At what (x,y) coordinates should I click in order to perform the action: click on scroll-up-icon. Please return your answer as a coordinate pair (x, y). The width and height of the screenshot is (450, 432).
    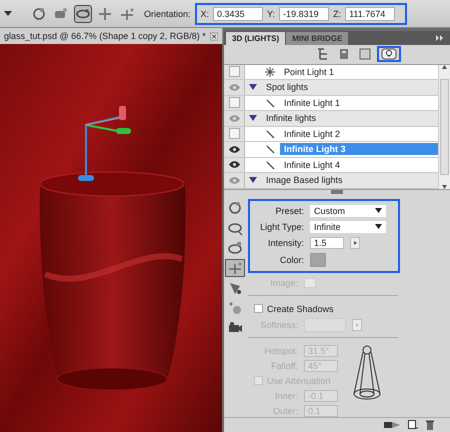
    Looking at the image, I should click on (444, 66).